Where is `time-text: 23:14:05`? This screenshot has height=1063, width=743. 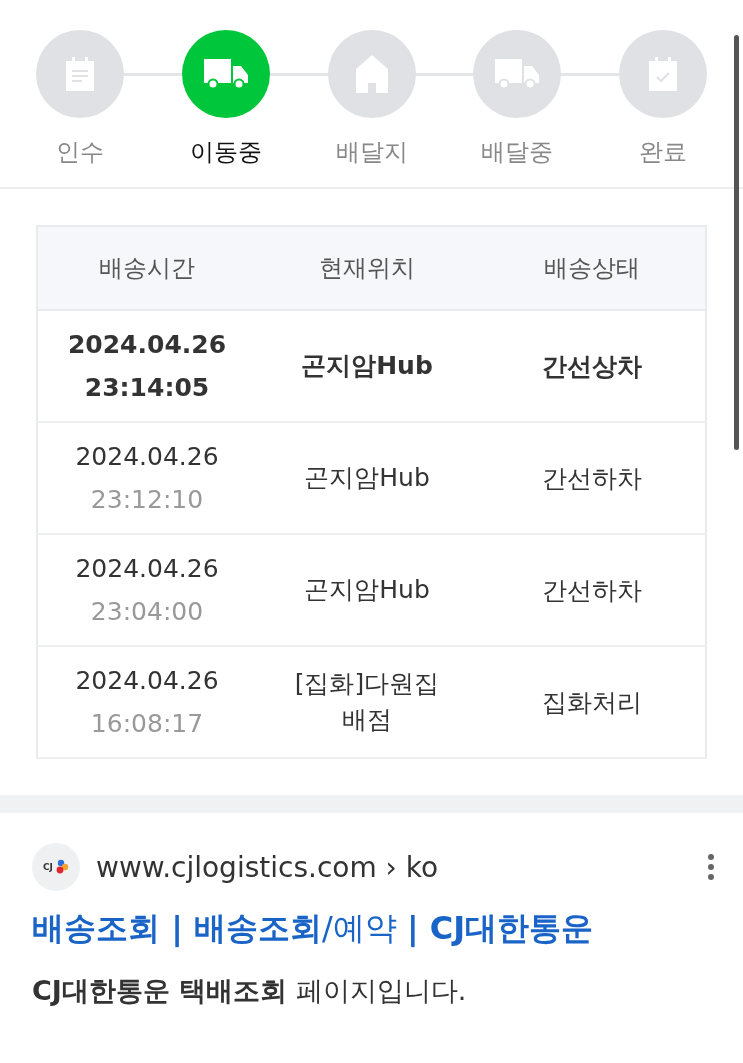
time-text: 23:14:05 is located at coordinates (147, 388).